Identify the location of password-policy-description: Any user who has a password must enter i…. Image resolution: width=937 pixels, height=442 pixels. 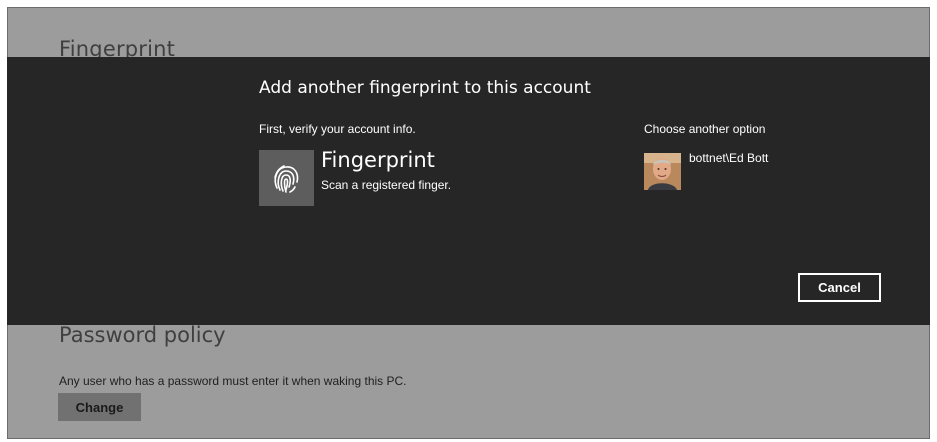
(233, 381).